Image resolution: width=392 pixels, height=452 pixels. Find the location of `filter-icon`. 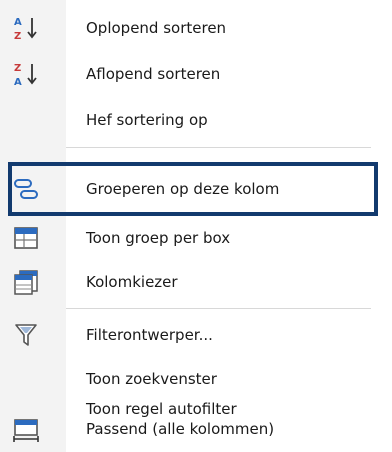

filter-icon is located at coordinates (26, 335).